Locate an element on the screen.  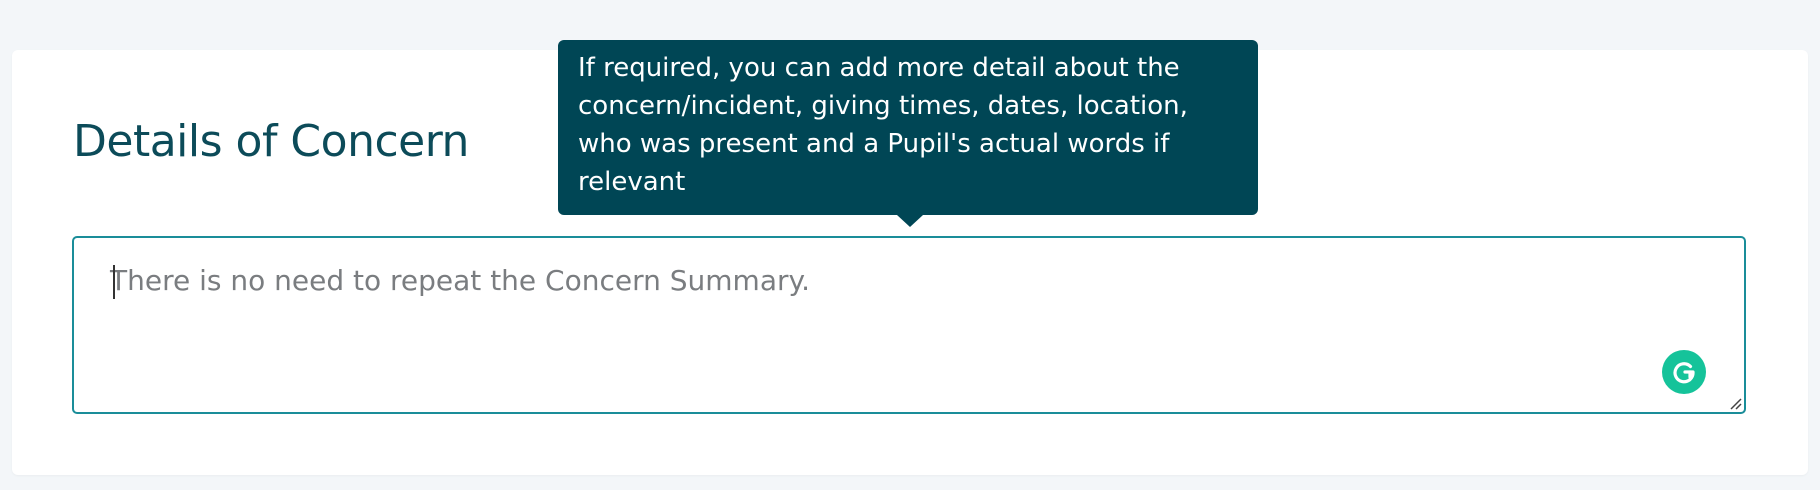
text-caret is located at coordinates (114, 282).